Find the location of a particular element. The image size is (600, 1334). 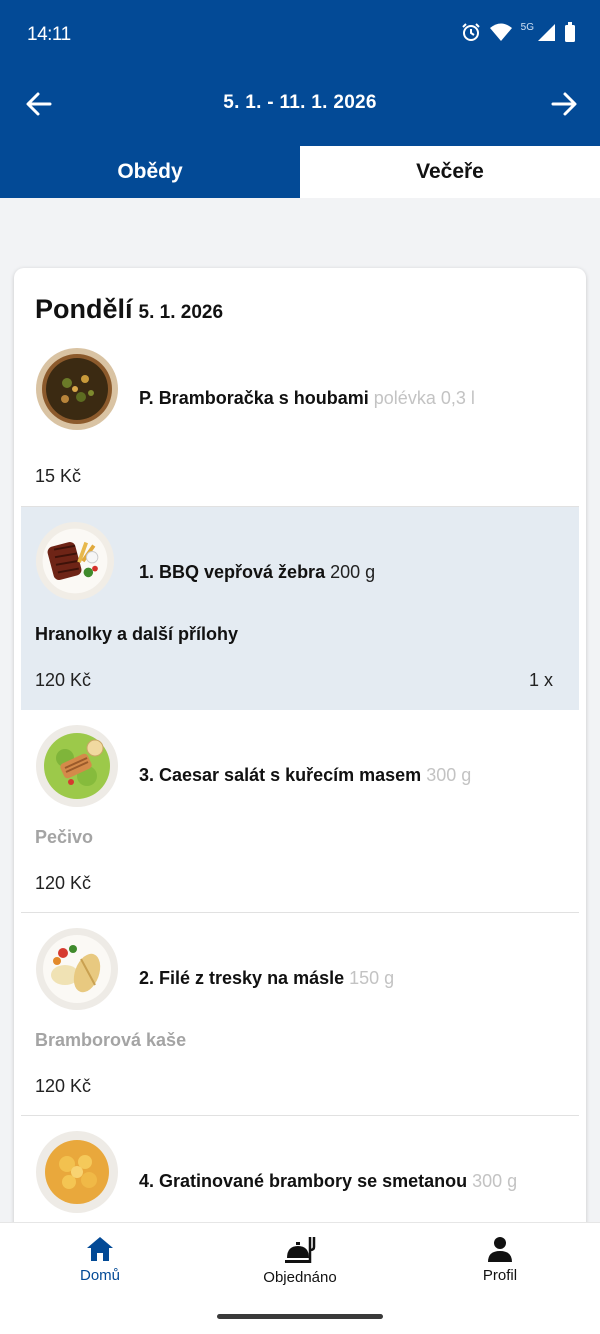

meal-weight: 200 g is located at coordinates (353, 572).